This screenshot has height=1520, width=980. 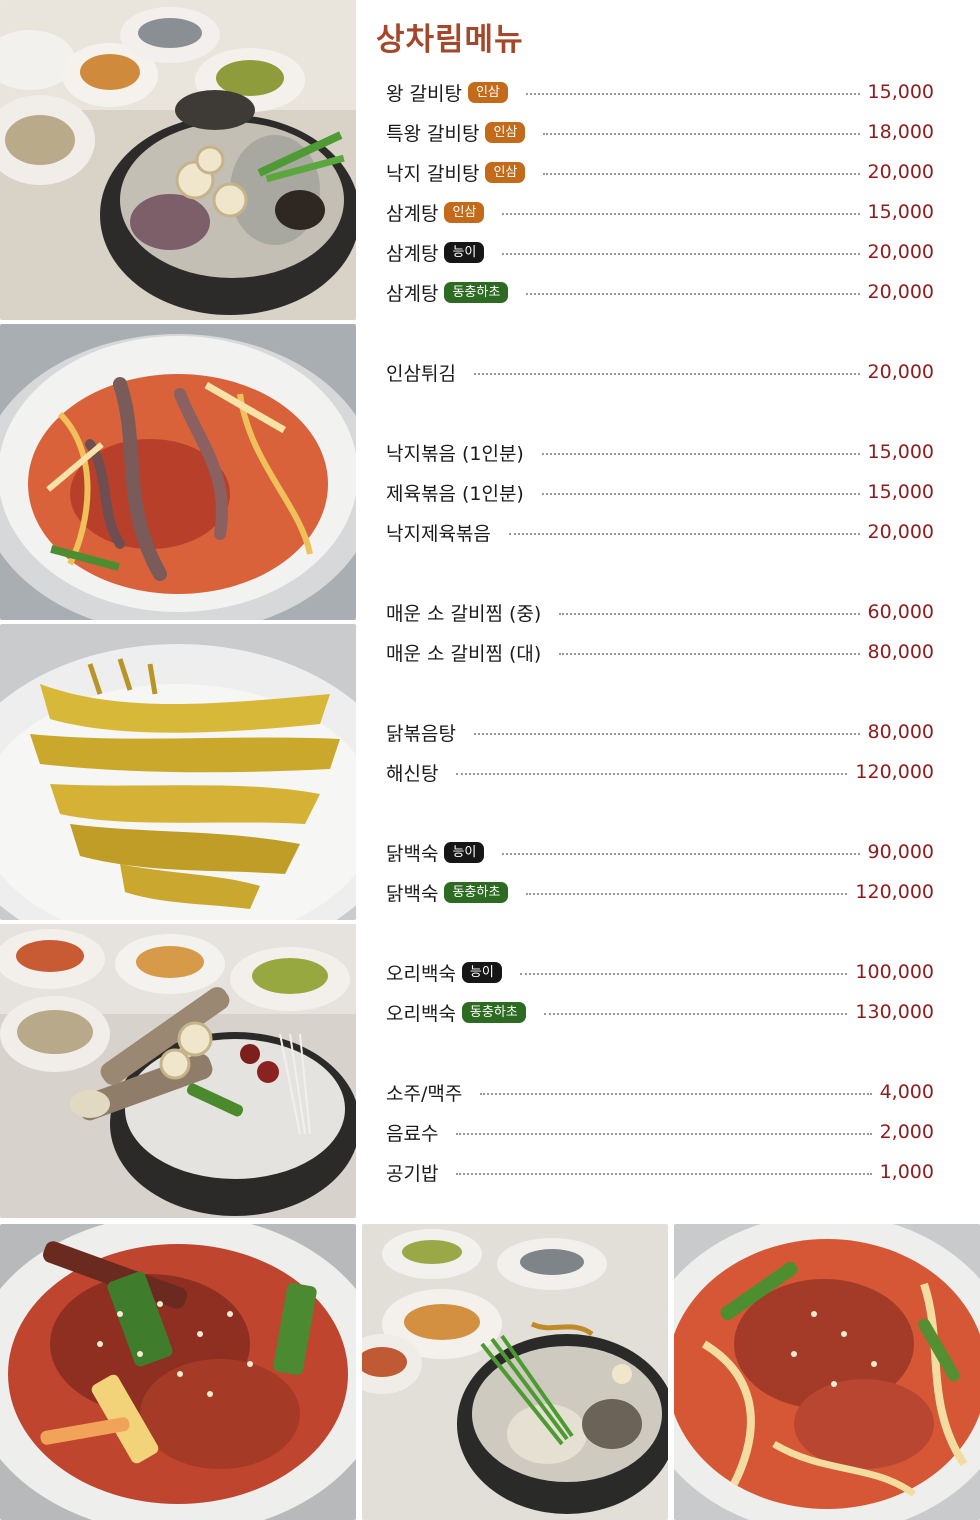 I want to click on menu-item-price: 4,000, so click(x=906, y=1092).